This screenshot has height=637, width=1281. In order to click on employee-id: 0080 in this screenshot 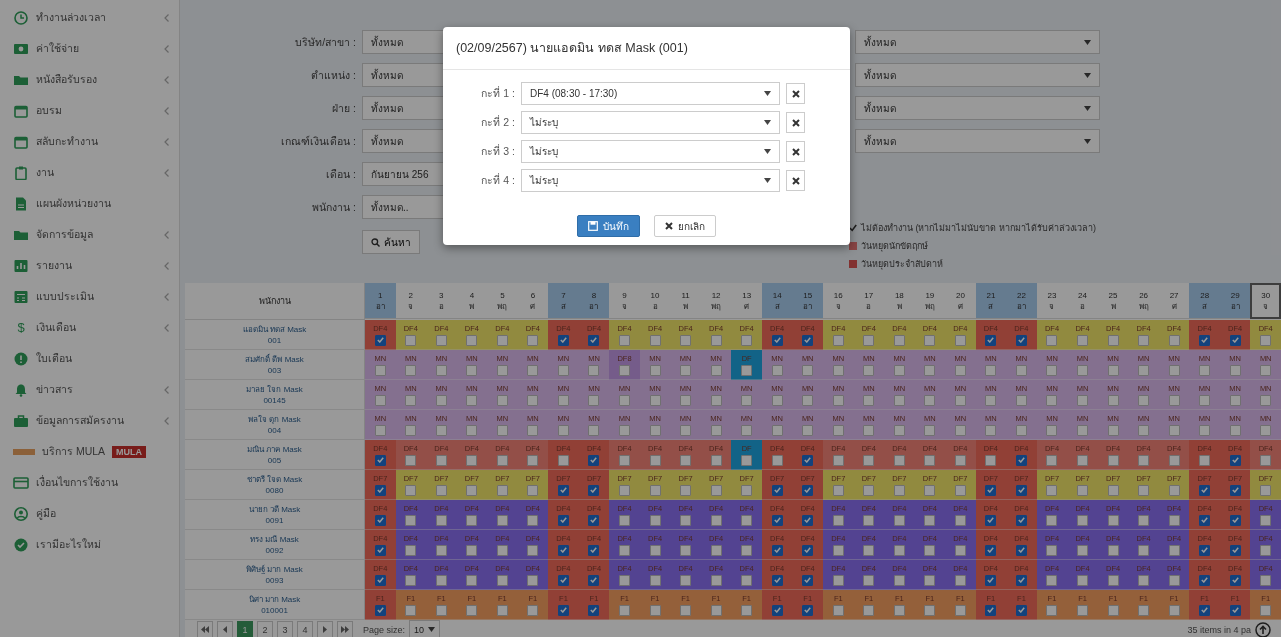, I will do `click(274, 490)`.